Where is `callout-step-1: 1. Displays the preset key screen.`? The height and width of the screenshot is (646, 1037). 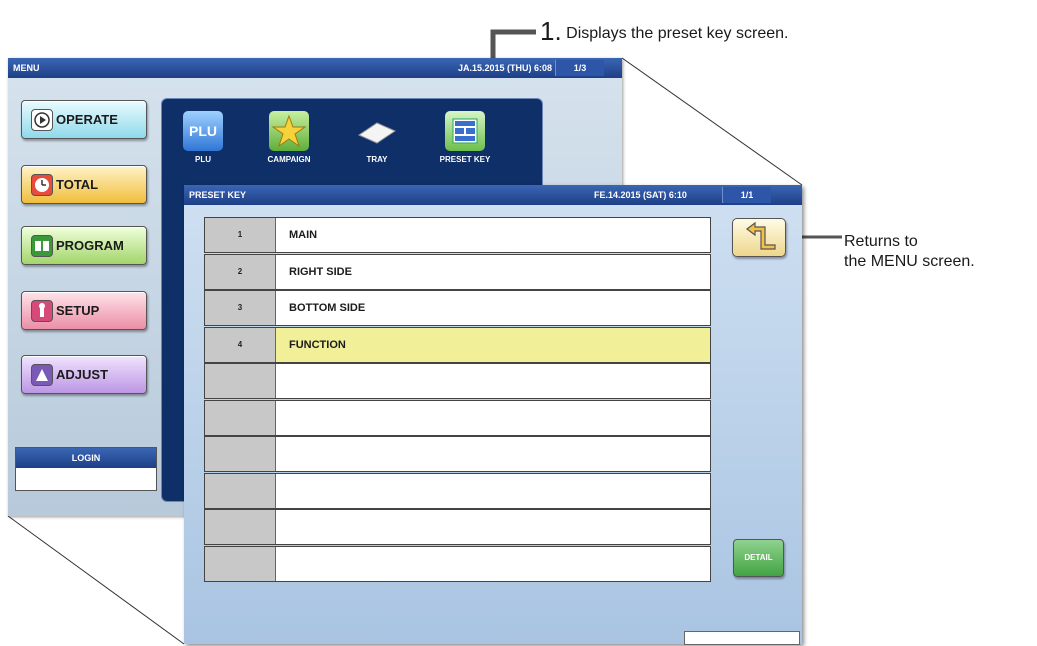 callout-step-1: 1. Displays the preset key screen. is located at coordinates (664, 31).